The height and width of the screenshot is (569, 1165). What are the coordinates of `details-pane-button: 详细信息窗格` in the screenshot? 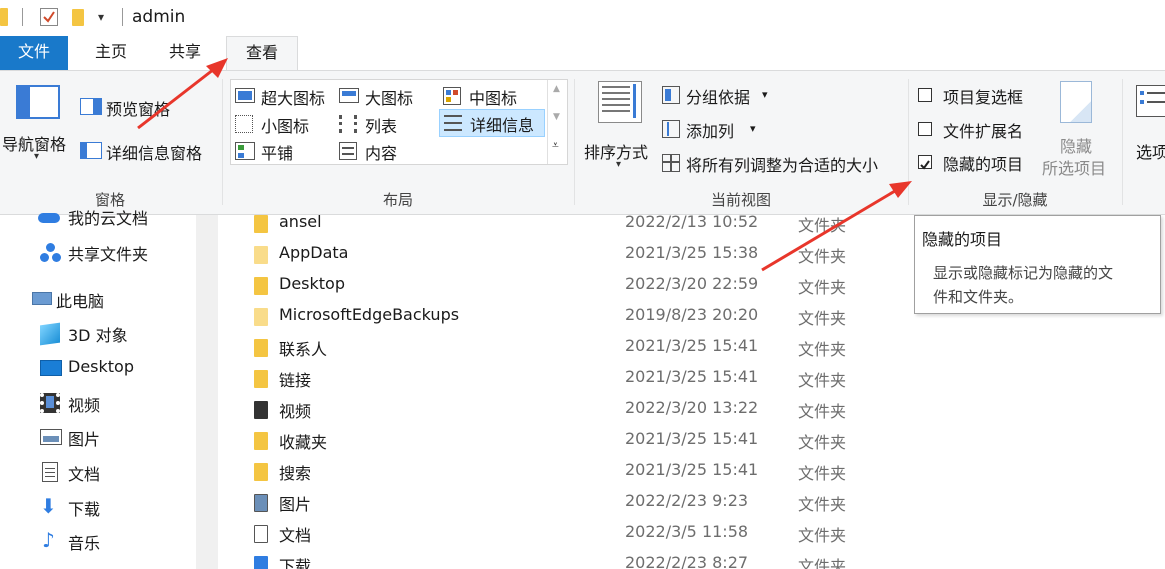 It's located at (148, 151).